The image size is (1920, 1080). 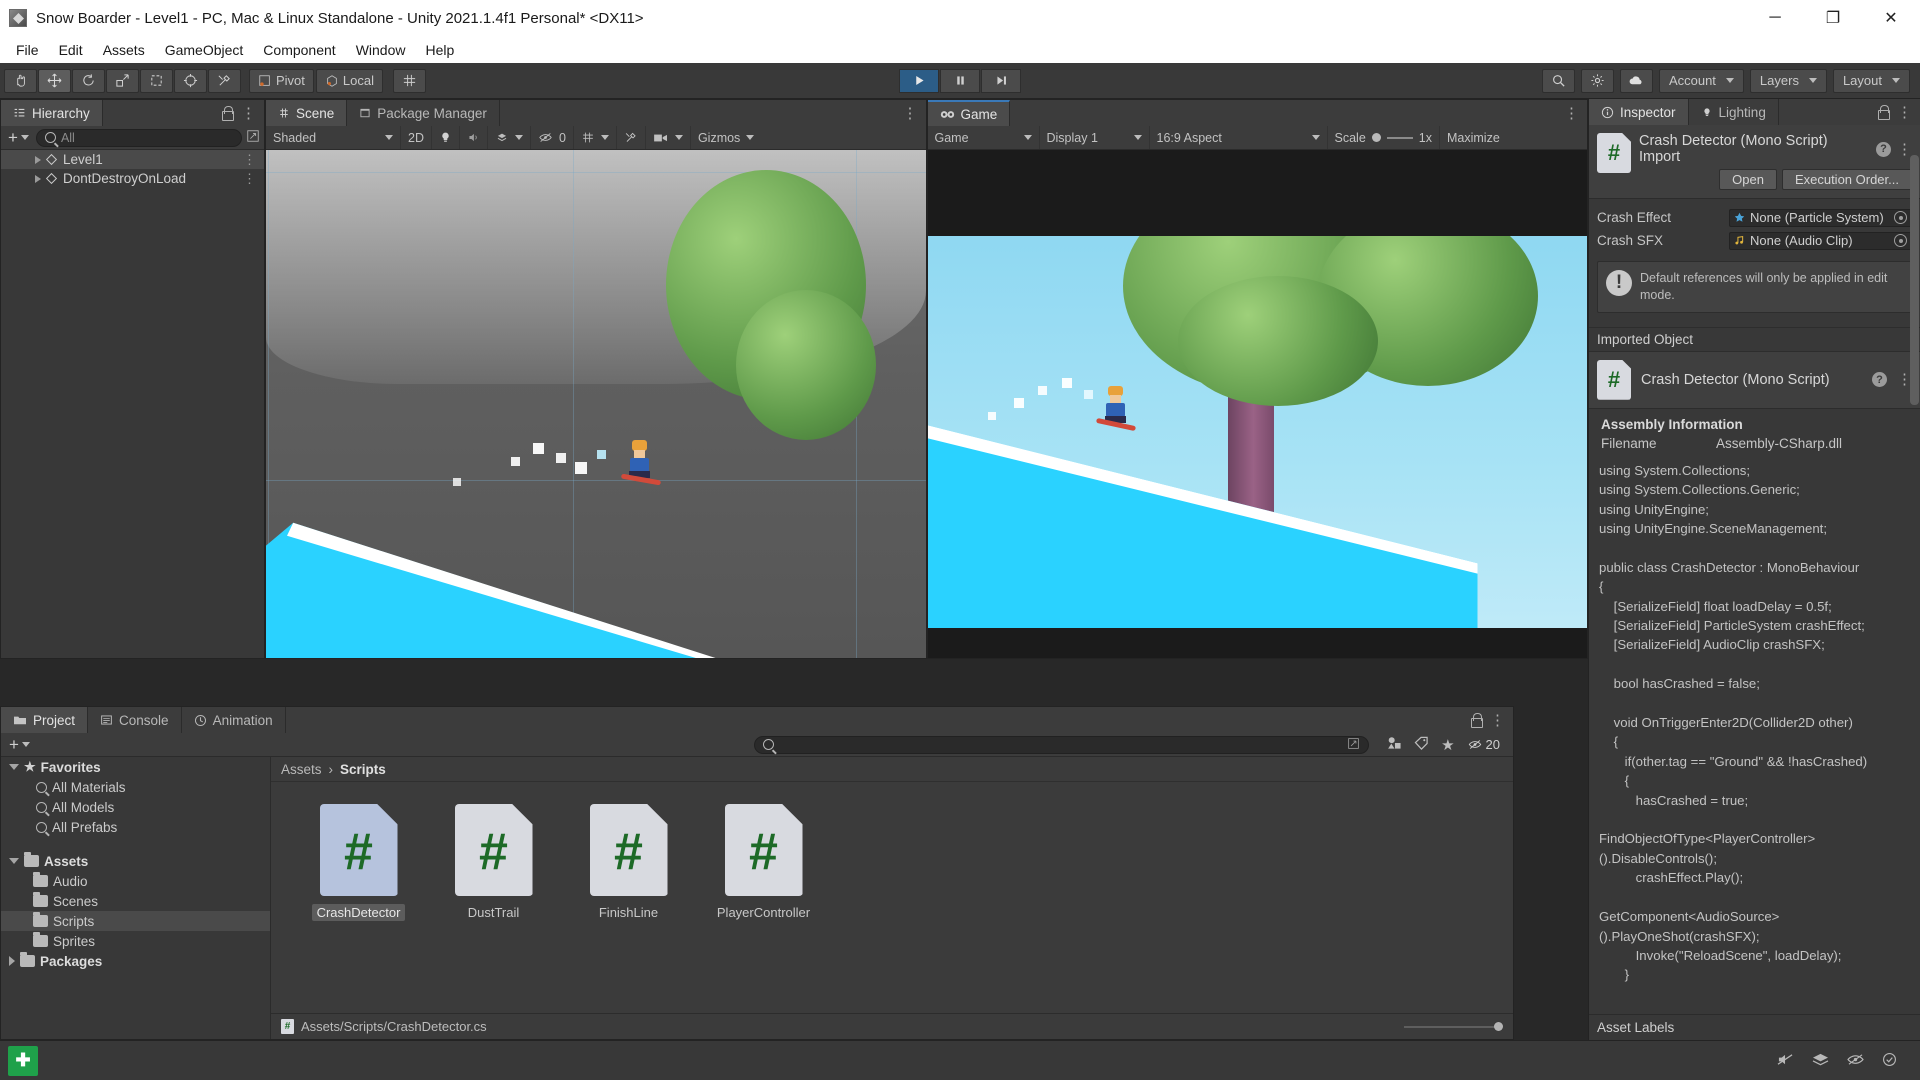 What do you see at coordinates (1833, 18) in the screenshot?
I see `maximize-button: ❐` at bounding box center [1833, 18].